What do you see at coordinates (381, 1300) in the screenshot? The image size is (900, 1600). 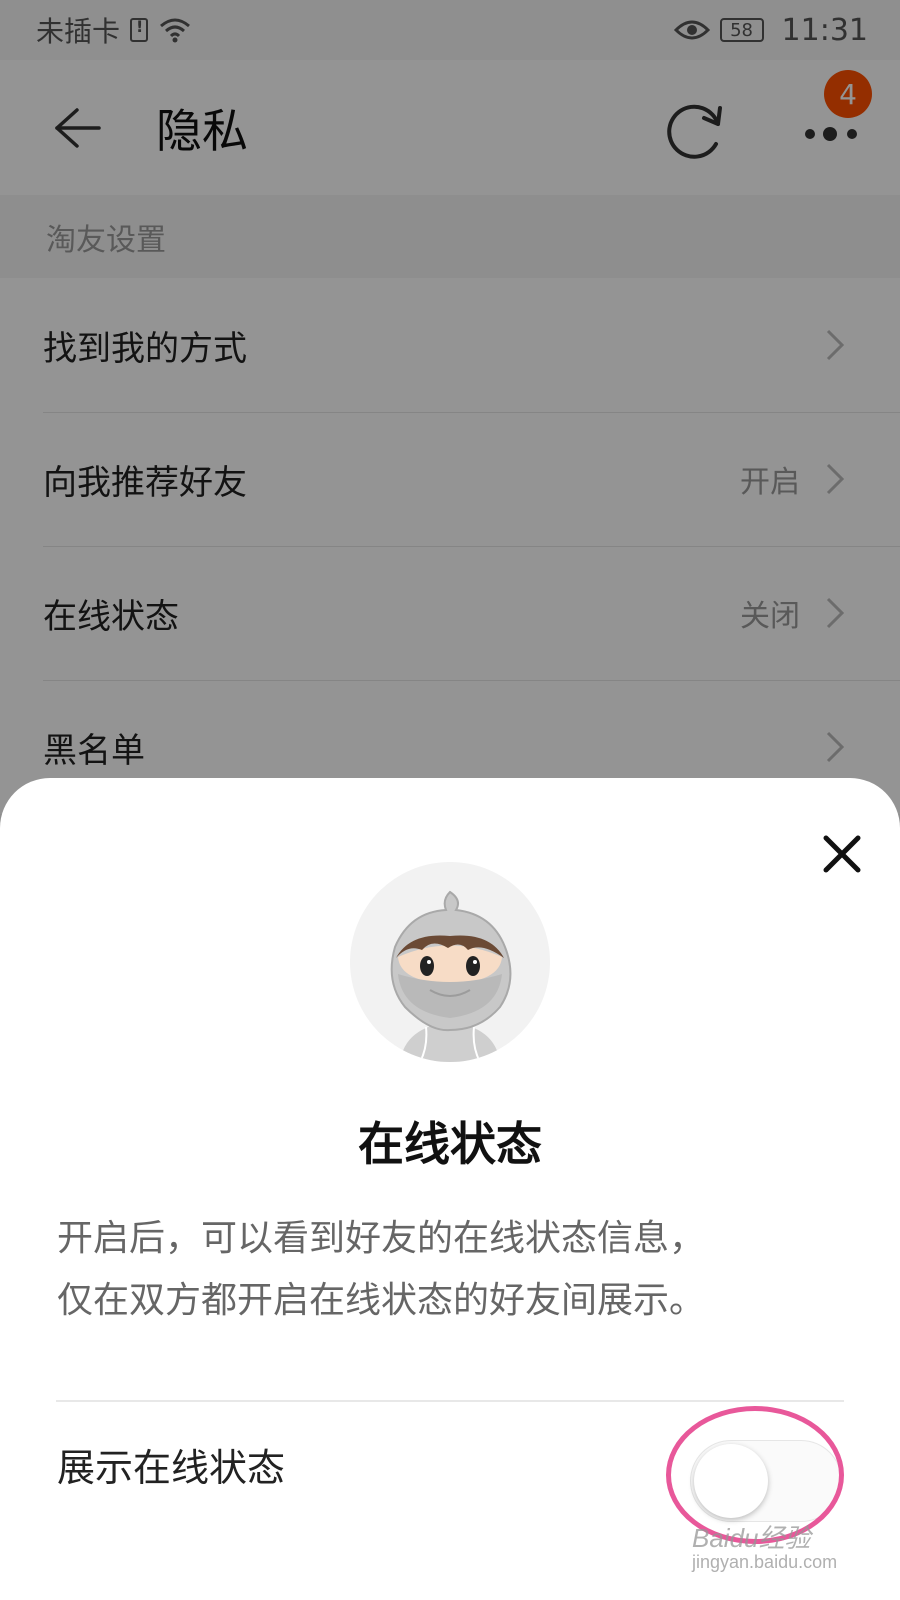 I see `description-line: 仅在双方都开启在线状态的好友间展示。` at bounding box center [381, 1300].